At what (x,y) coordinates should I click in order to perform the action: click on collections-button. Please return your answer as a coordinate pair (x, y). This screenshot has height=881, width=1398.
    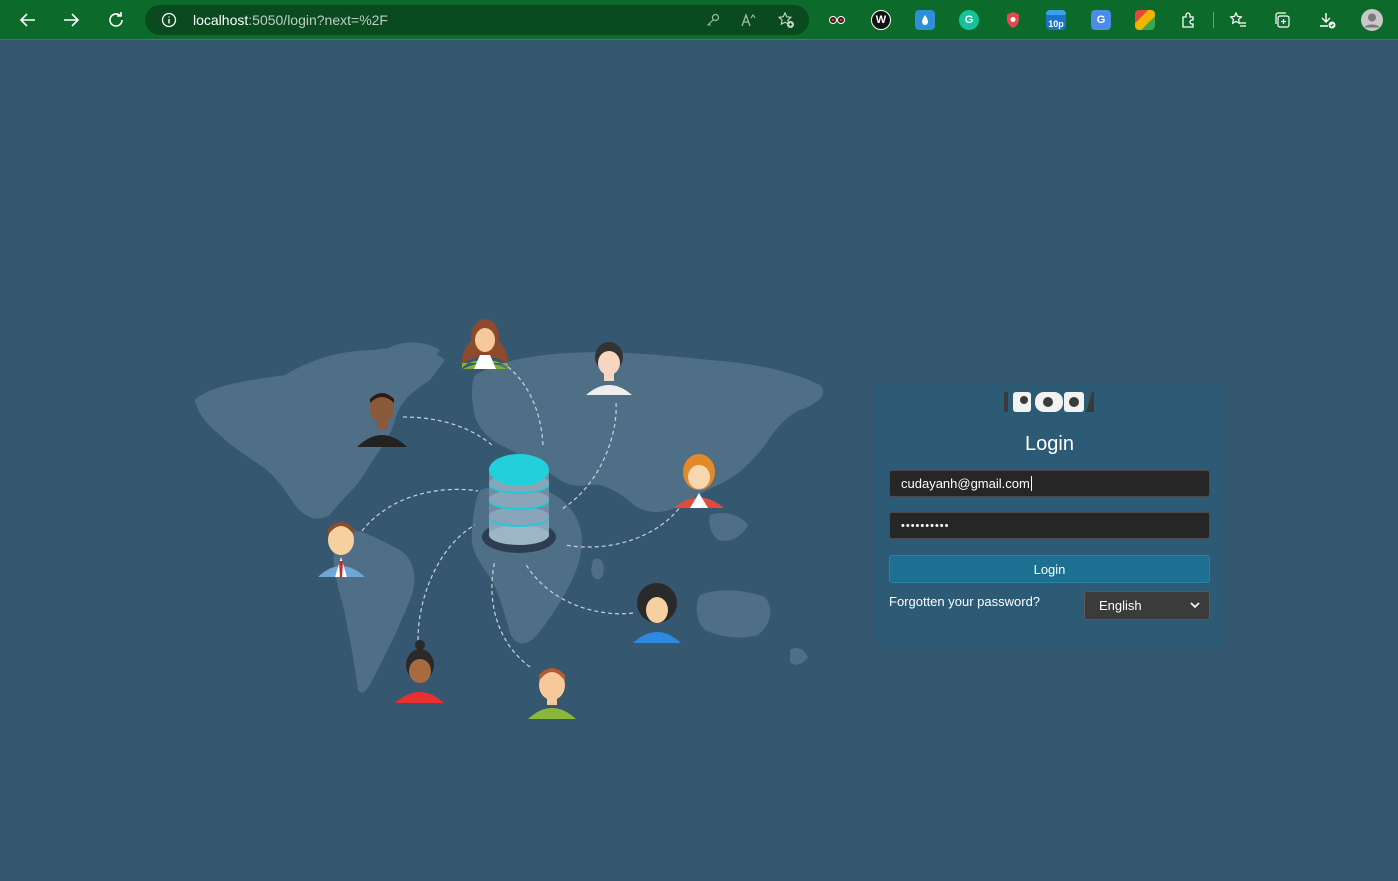
    Looking at the image, I should click on (1282, 20).